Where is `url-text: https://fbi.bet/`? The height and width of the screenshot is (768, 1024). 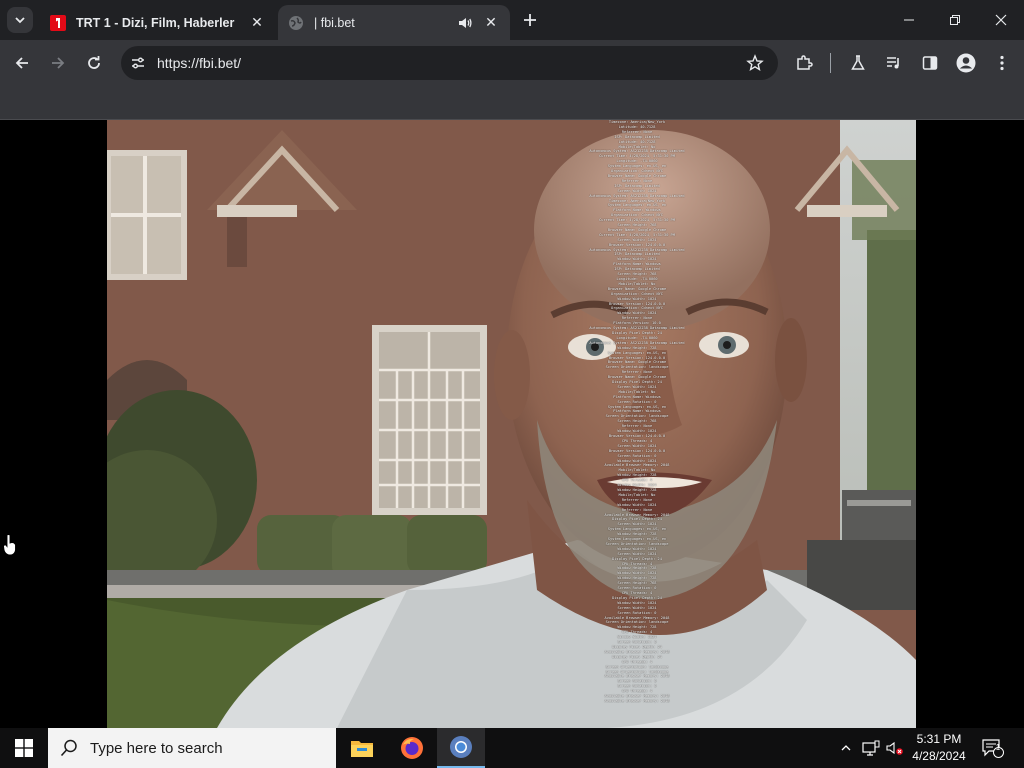
url-text: https://fbi.bet/ is located at coordinates (199, 63).